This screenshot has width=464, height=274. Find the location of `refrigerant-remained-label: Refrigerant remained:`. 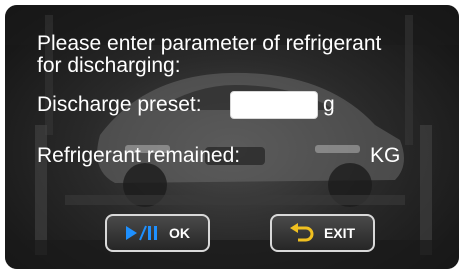

refrigerant-remained-label: Refrigerant remained: is located at coordinates (139, 155).